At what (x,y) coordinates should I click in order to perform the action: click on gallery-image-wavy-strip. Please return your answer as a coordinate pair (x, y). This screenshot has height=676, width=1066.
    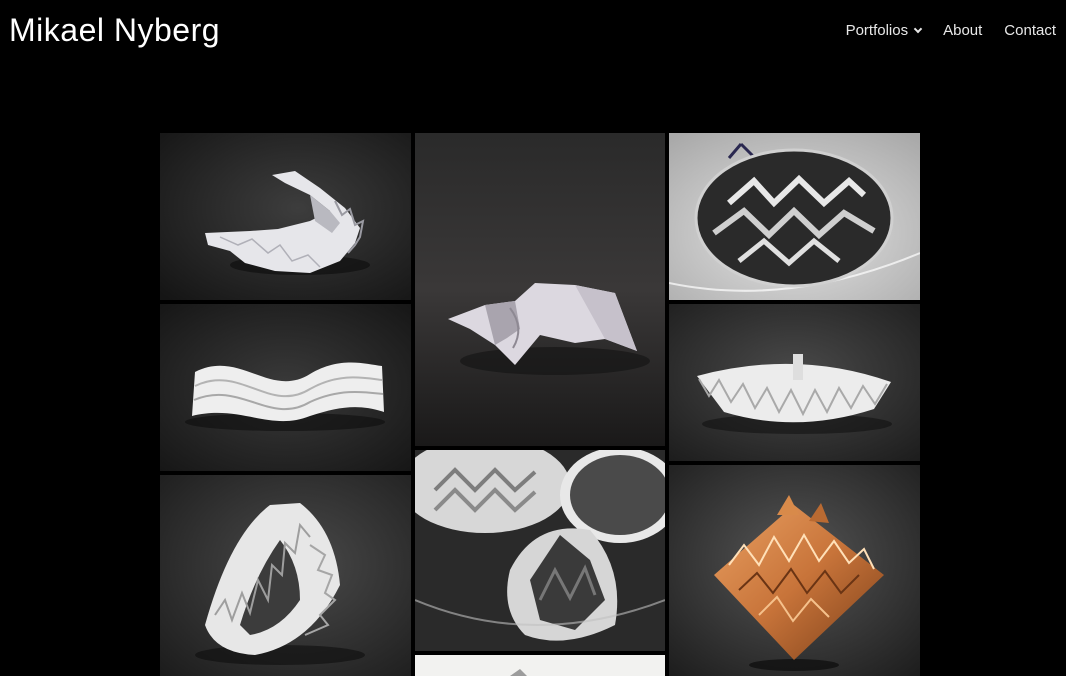
    Looking at the image, I should click on (285, 387).